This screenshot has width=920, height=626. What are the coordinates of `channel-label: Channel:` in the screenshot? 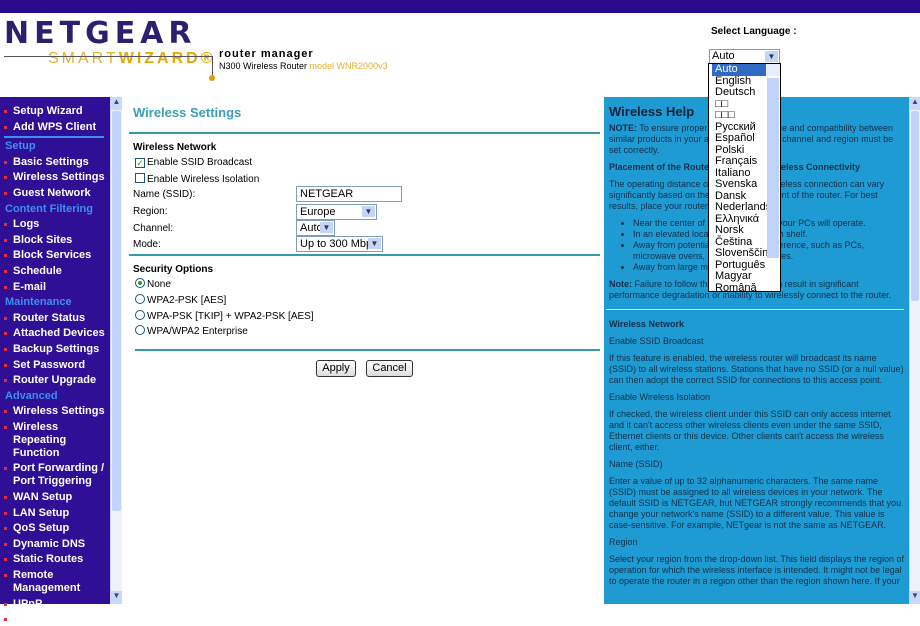 It's located at (153, 228).